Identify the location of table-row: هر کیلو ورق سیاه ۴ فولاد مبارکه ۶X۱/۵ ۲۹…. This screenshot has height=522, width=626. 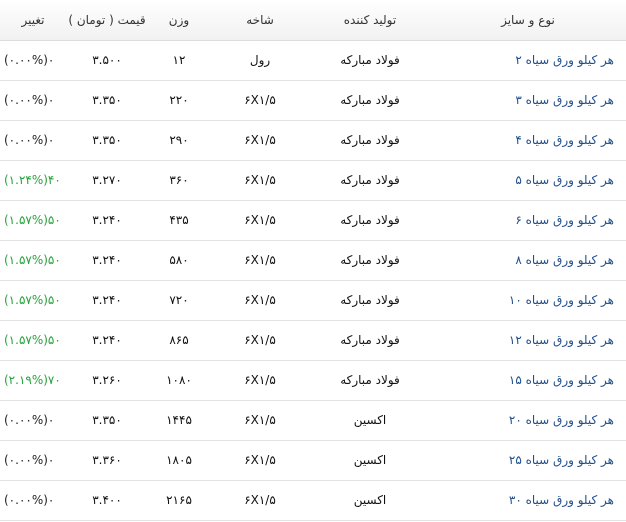
(313, 140).